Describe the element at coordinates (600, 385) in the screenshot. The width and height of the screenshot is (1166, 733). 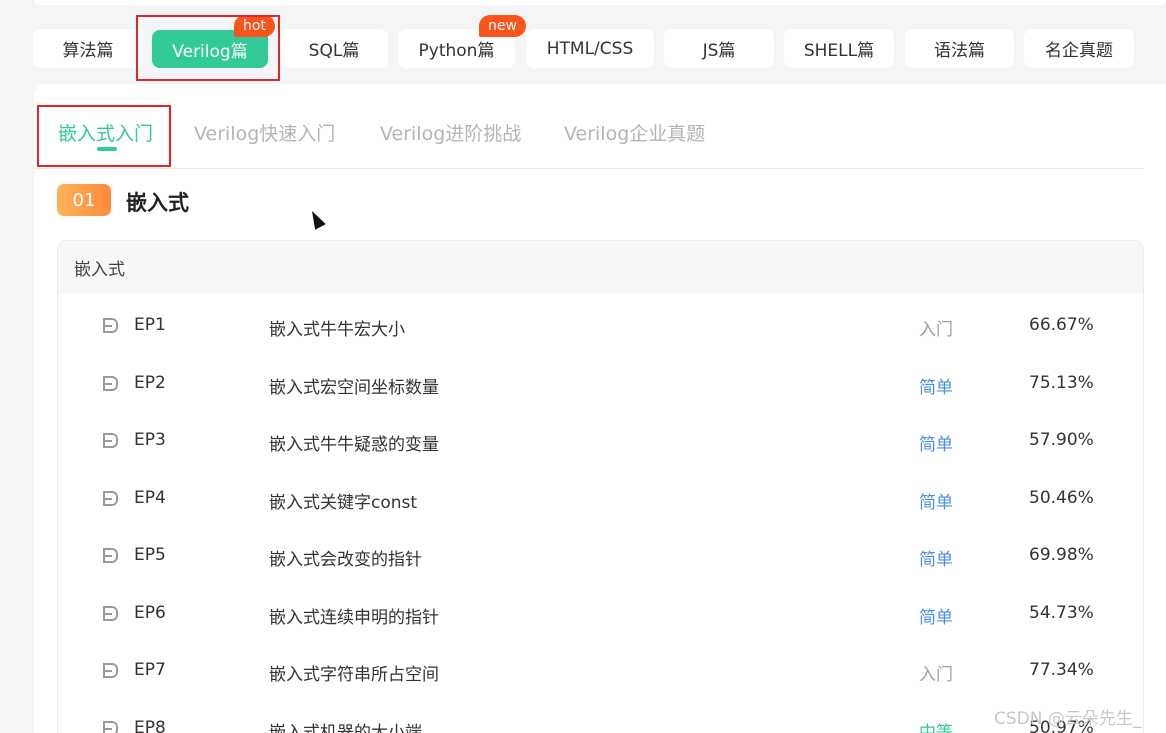
I see `problem-row: EP2 嵌入式宏空间坐标数量 简单 75.13%` at that location.